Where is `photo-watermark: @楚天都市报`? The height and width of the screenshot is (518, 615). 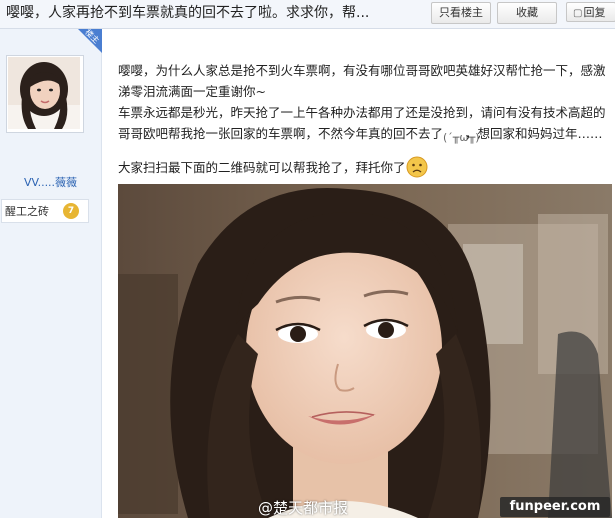
photo-watermark: @楚天都市报 is located at coordinates (303, 508).